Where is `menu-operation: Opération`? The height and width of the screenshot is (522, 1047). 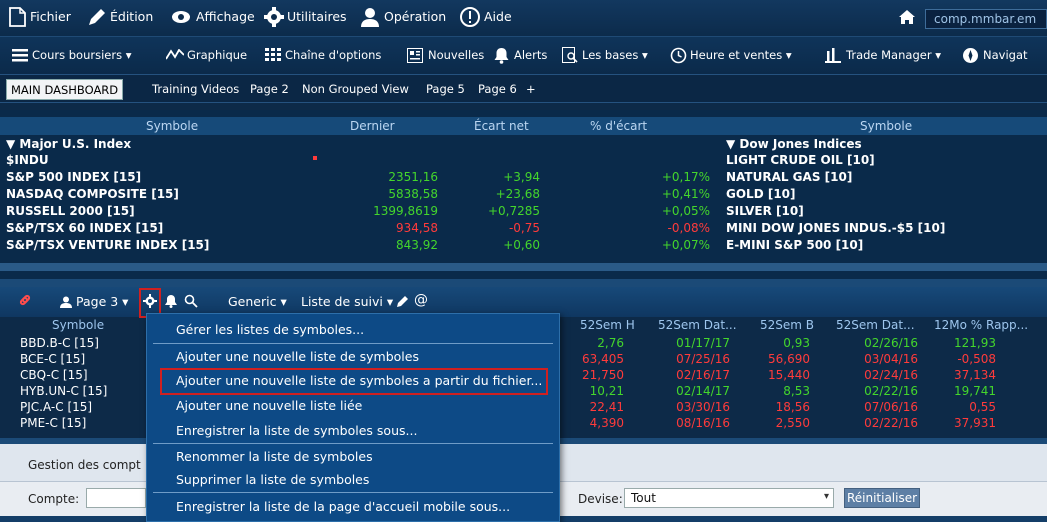
menu-operation: Opération is located at coordinates (415, 16).